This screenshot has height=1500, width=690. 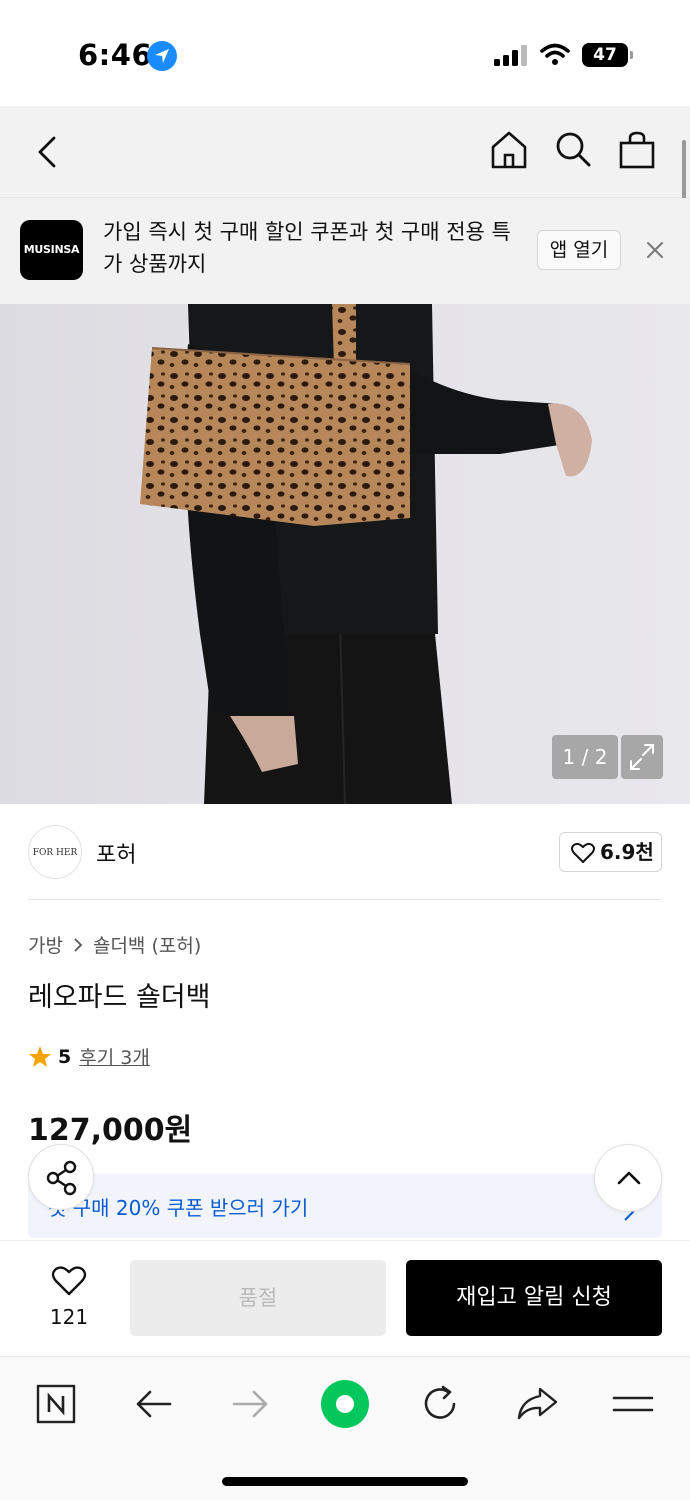 What do you see at coordinates (605, 55) in the screenshot?
I see `battery-level: 47` at bounding box center [605, 55].